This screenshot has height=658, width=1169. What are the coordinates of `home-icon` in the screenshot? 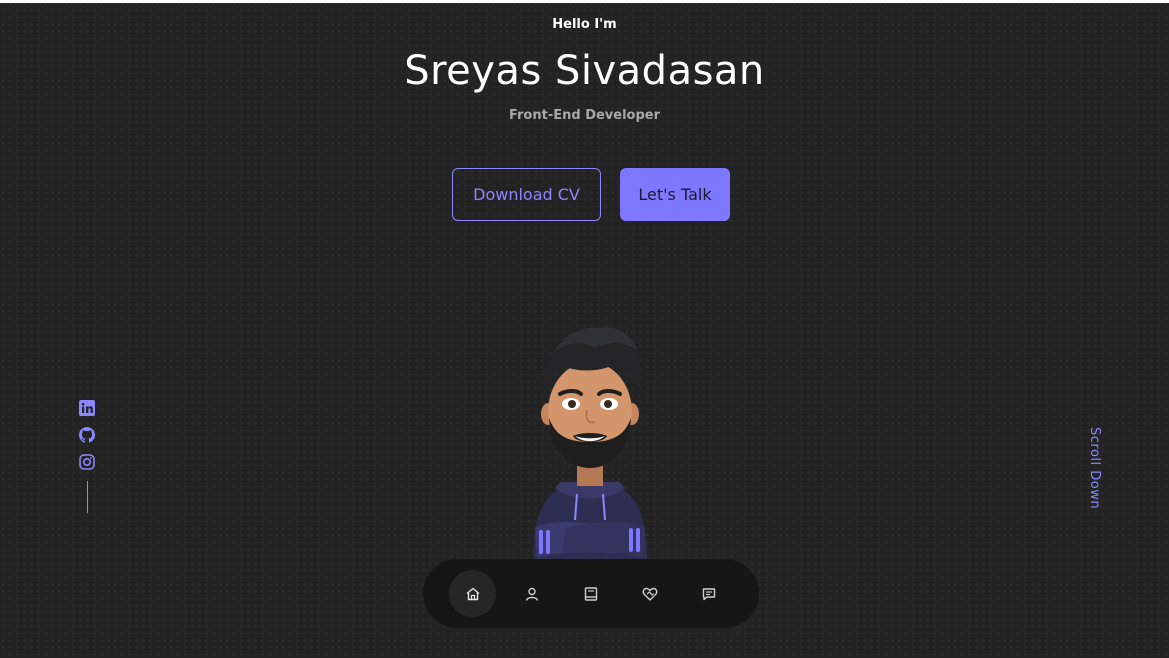 It's located at (472, 593).